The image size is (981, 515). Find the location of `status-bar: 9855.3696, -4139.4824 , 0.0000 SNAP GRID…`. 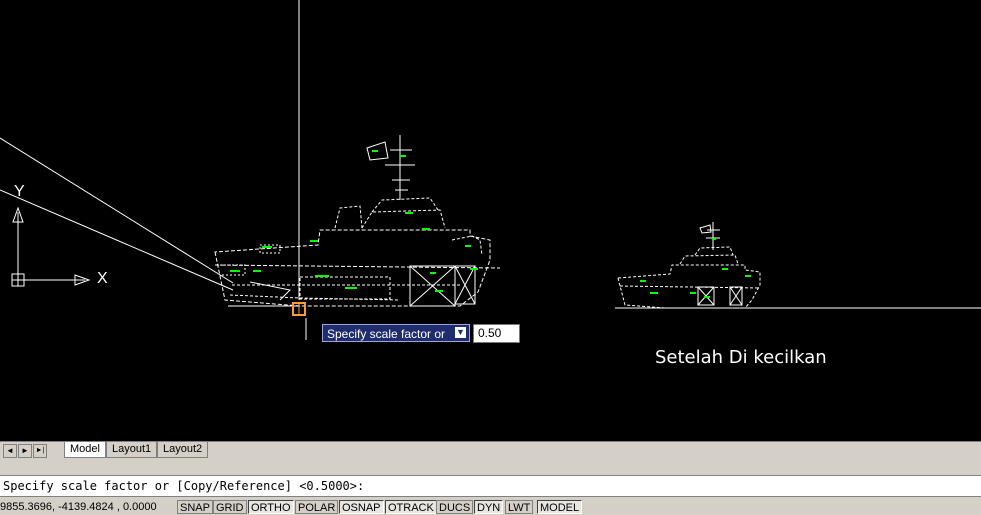

status-bar: 9855.3696, -4139.4824 , 0.0000 SNAP GRID… is located at coordinates (490, 507).